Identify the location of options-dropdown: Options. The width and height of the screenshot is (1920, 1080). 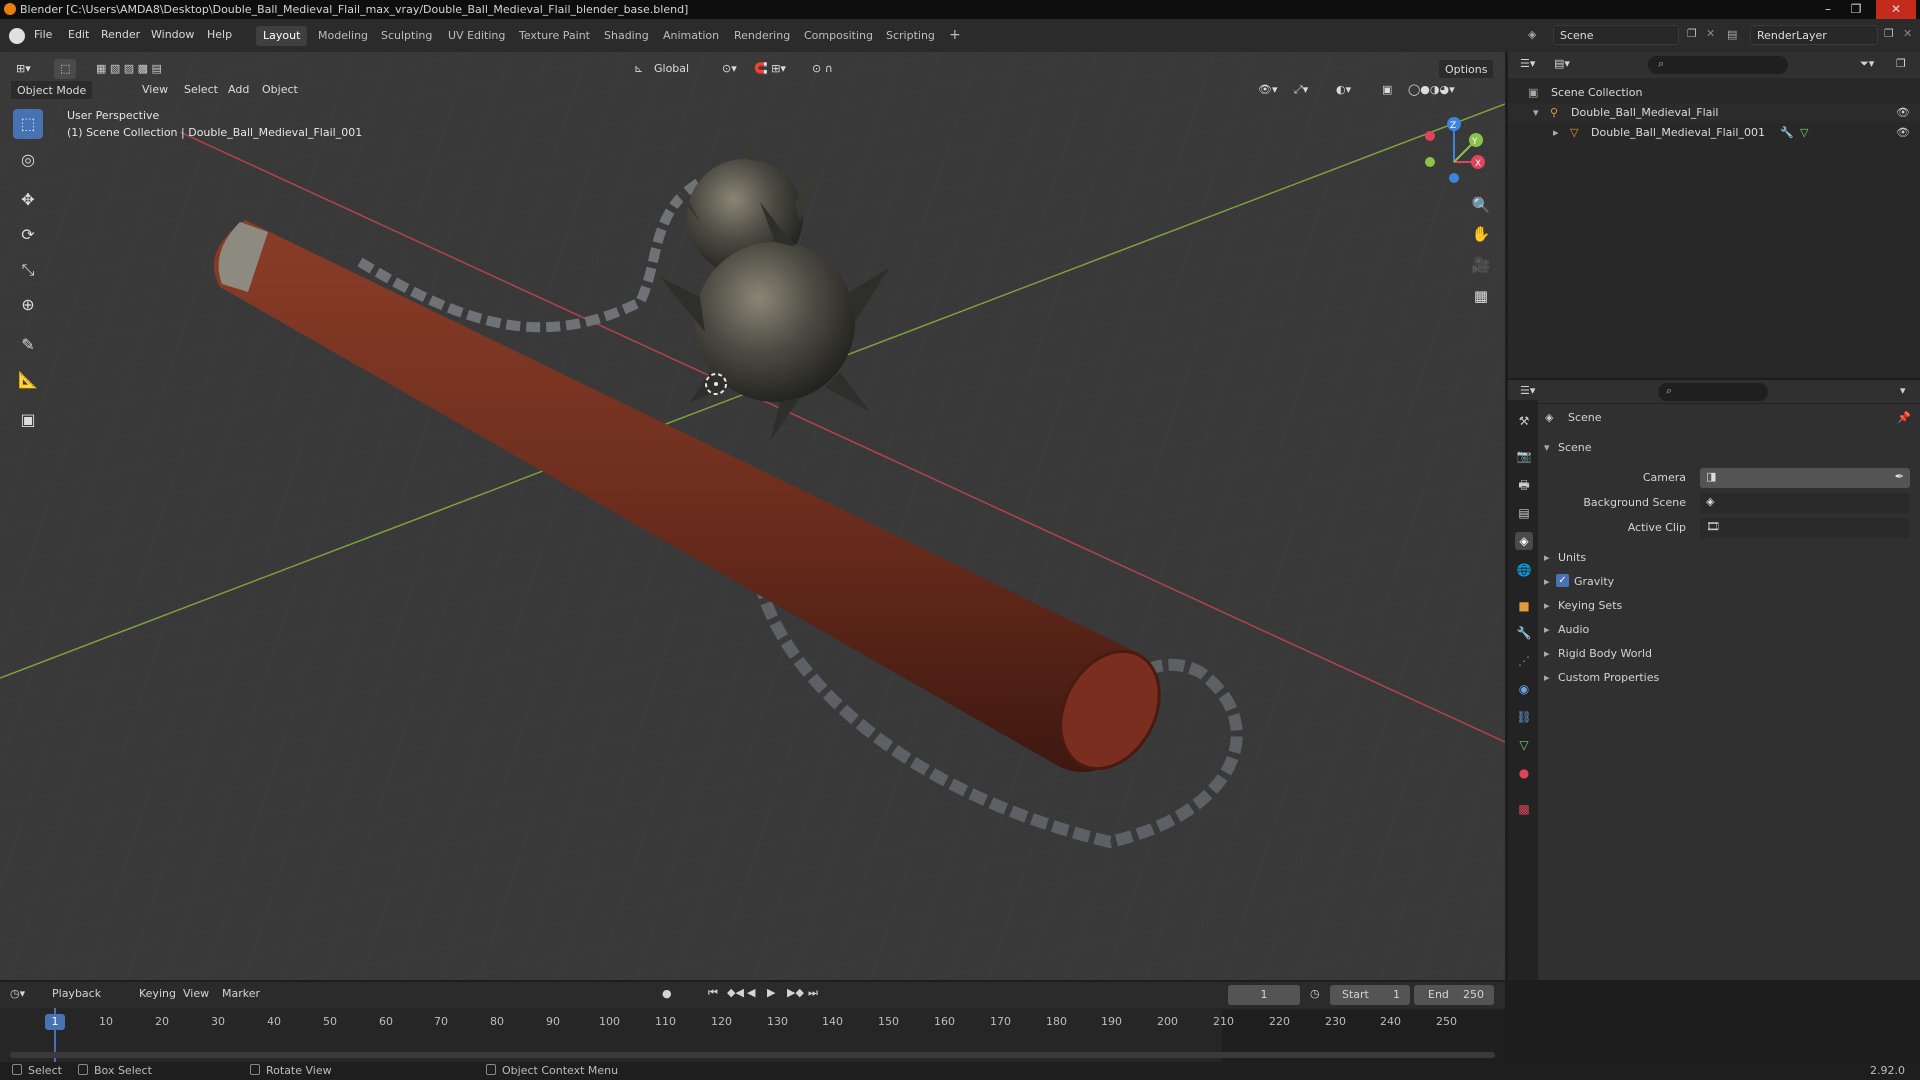
(1466, 69).